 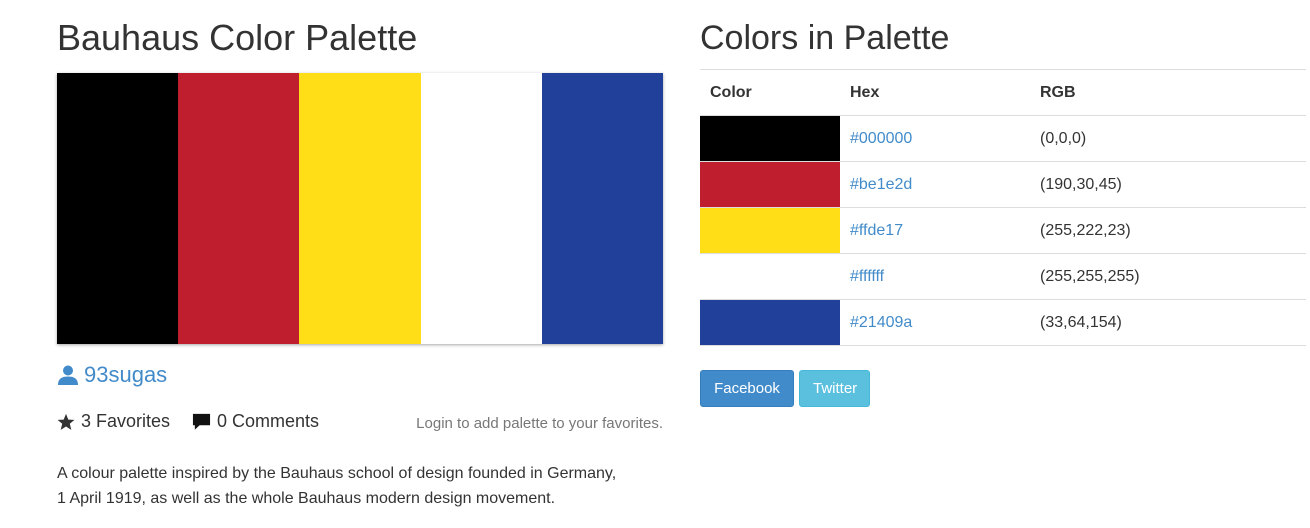 What do you see at coordinates (834, 388) in the screenshot?
I see `twitter-share-button: Twitter` at bounding box center [834, 388].